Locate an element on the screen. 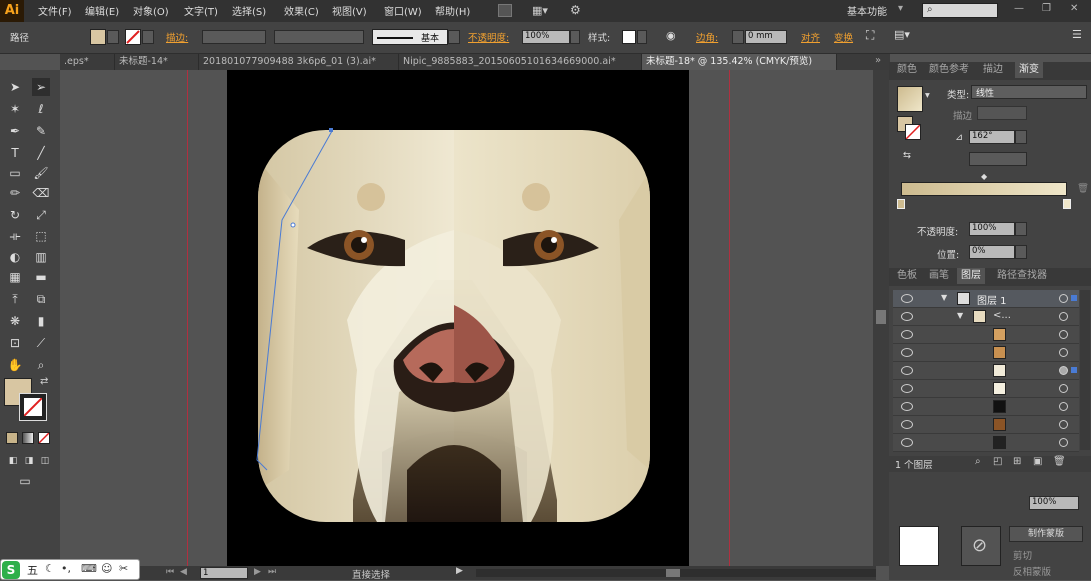  isolate-icon: ⛶ is located at coordinates (870, 35).